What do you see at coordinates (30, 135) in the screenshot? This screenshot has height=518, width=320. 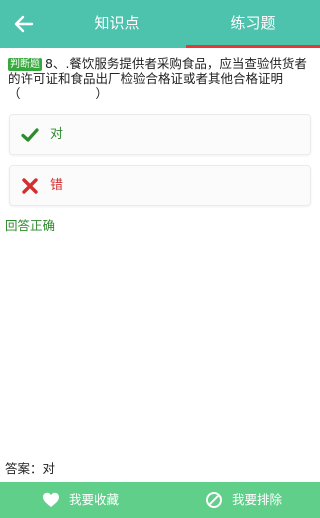 I see `check-icon` at bounding box center [30, 135].